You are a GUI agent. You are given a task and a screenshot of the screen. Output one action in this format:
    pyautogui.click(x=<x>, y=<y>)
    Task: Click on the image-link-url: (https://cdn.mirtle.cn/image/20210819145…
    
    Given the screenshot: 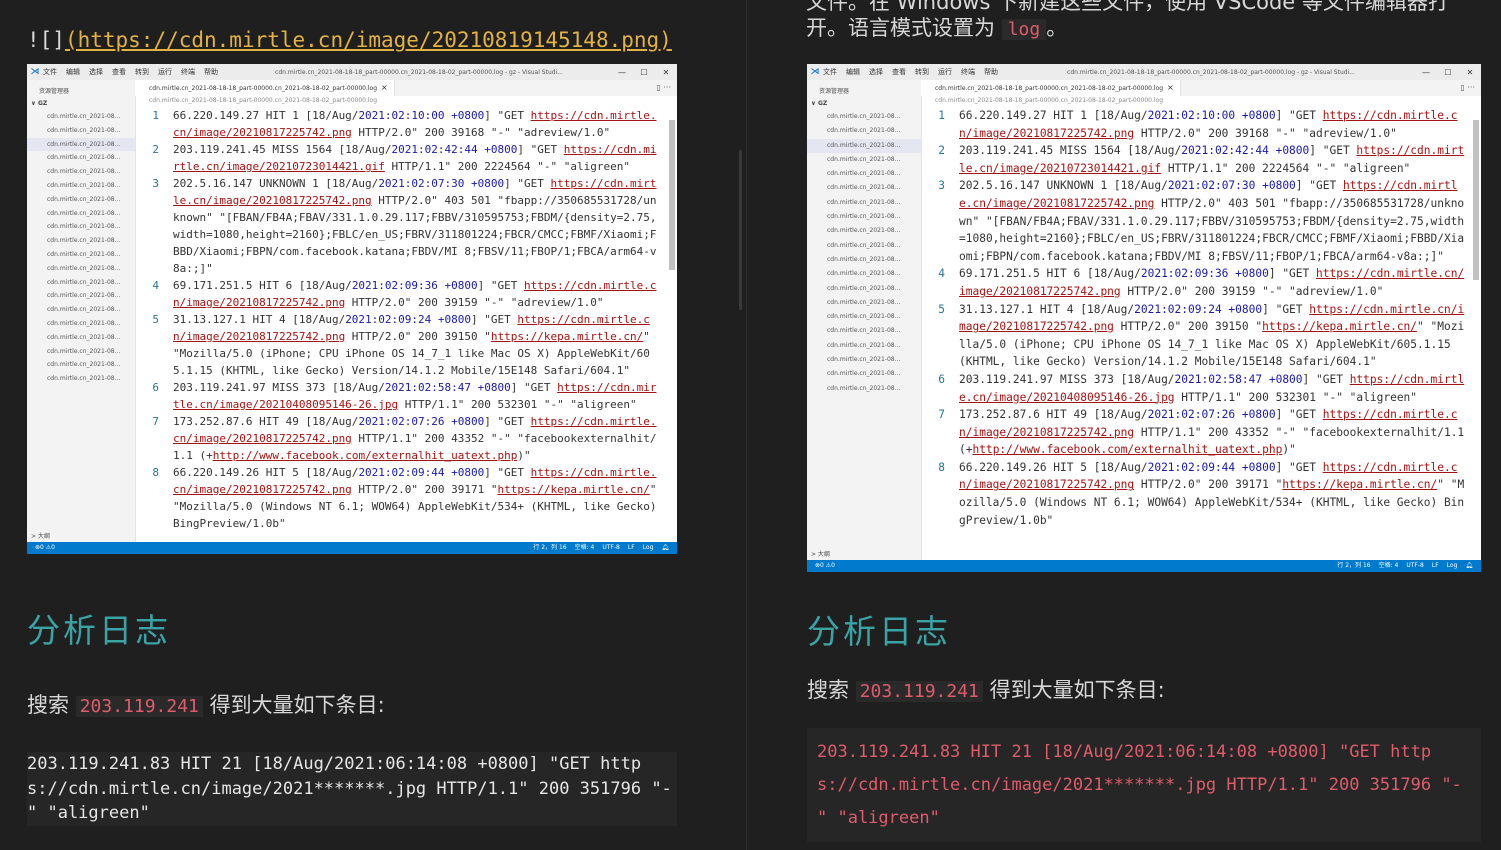 What is the action you would take?
    pyautogui.click(x=368, y=40)
    